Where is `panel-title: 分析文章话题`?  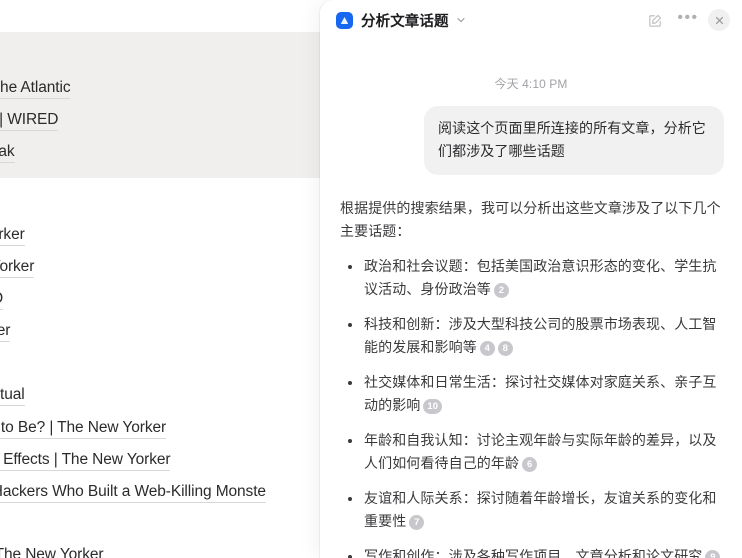
panel-title: 分析文章话题 is located at coordinates (405, 21).